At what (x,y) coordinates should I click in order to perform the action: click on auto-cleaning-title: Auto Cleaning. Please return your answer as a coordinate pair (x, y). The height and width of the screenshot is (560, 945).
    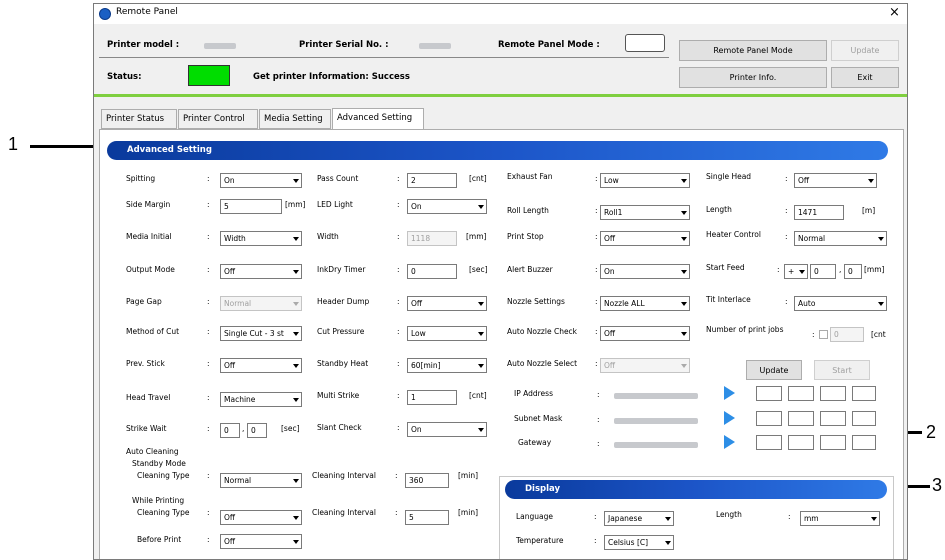
    Looking at the image, I should click on (152, 451).